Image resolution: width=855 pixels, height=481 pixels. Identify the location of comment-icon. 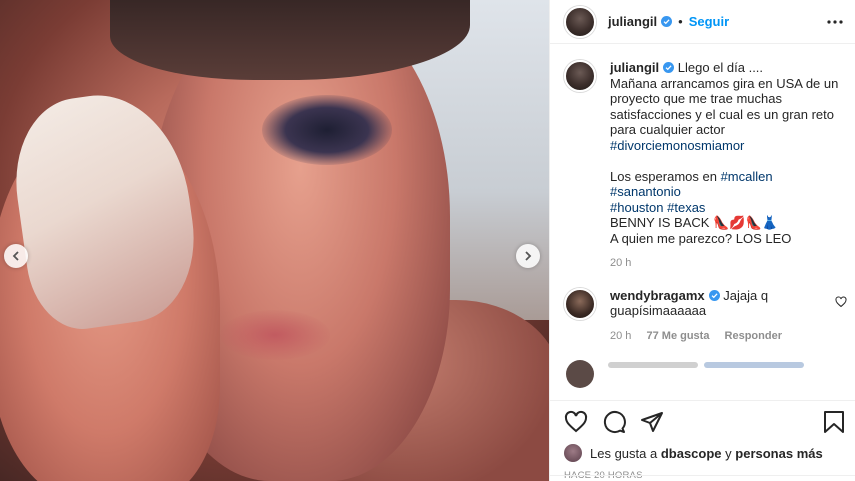
(614, 421).